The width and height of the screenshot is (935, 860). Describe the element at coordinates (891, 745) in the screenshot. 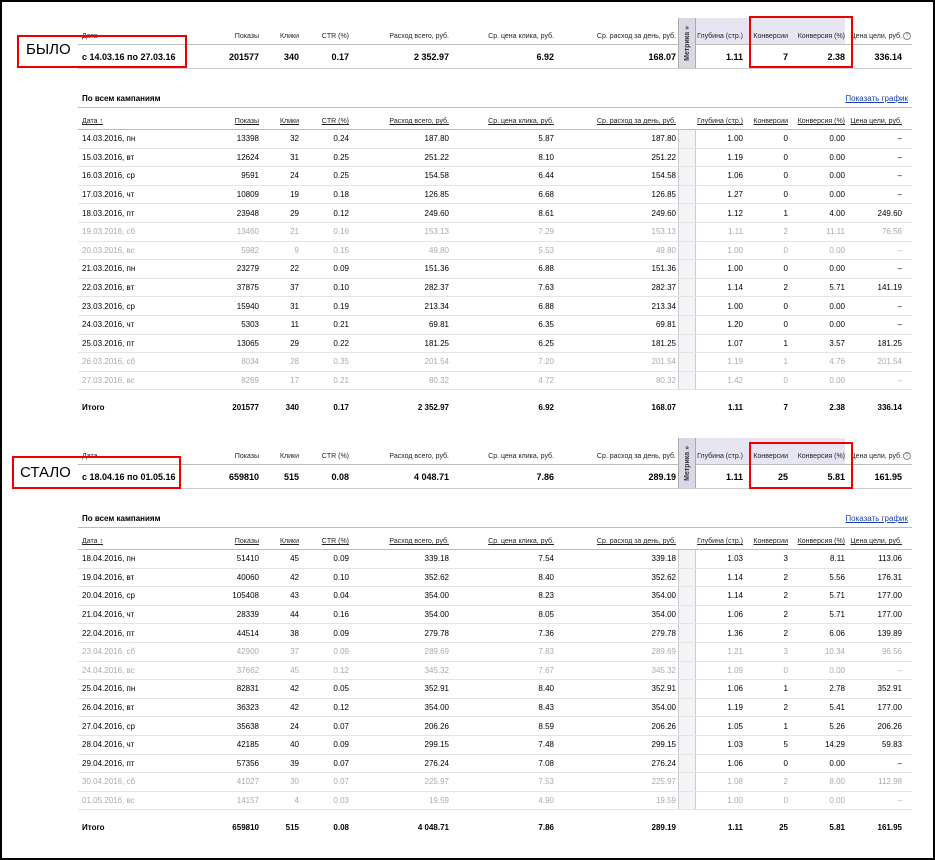

I see `cell-goal-price: 59.83` at that location.